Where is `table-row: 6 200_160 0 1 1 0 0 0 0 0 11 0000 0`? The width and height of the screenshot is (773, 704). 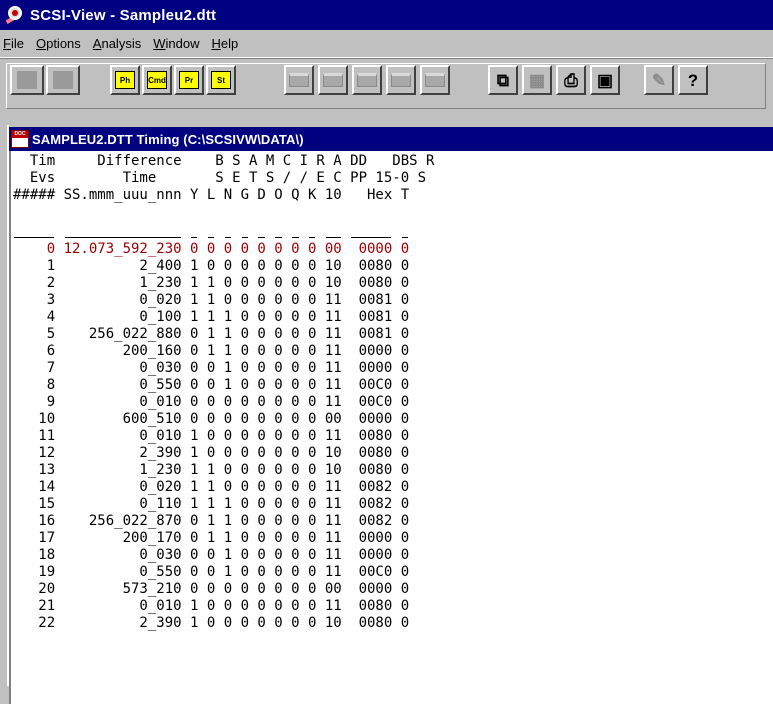 table-row: 6 200_160 0 1 1 0 0 0 0 0 11 0000 0 is located at coordinates (211, 351).